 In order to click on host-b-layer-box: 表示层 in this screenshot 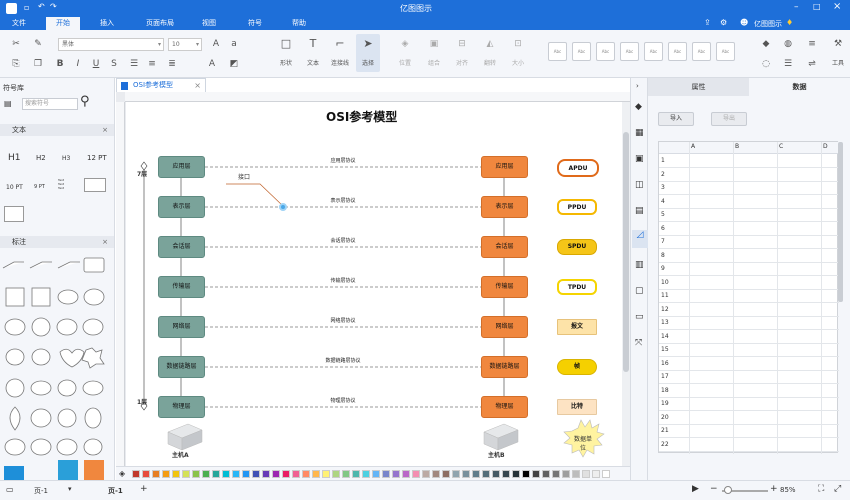, I will do `click(504, 207)`.